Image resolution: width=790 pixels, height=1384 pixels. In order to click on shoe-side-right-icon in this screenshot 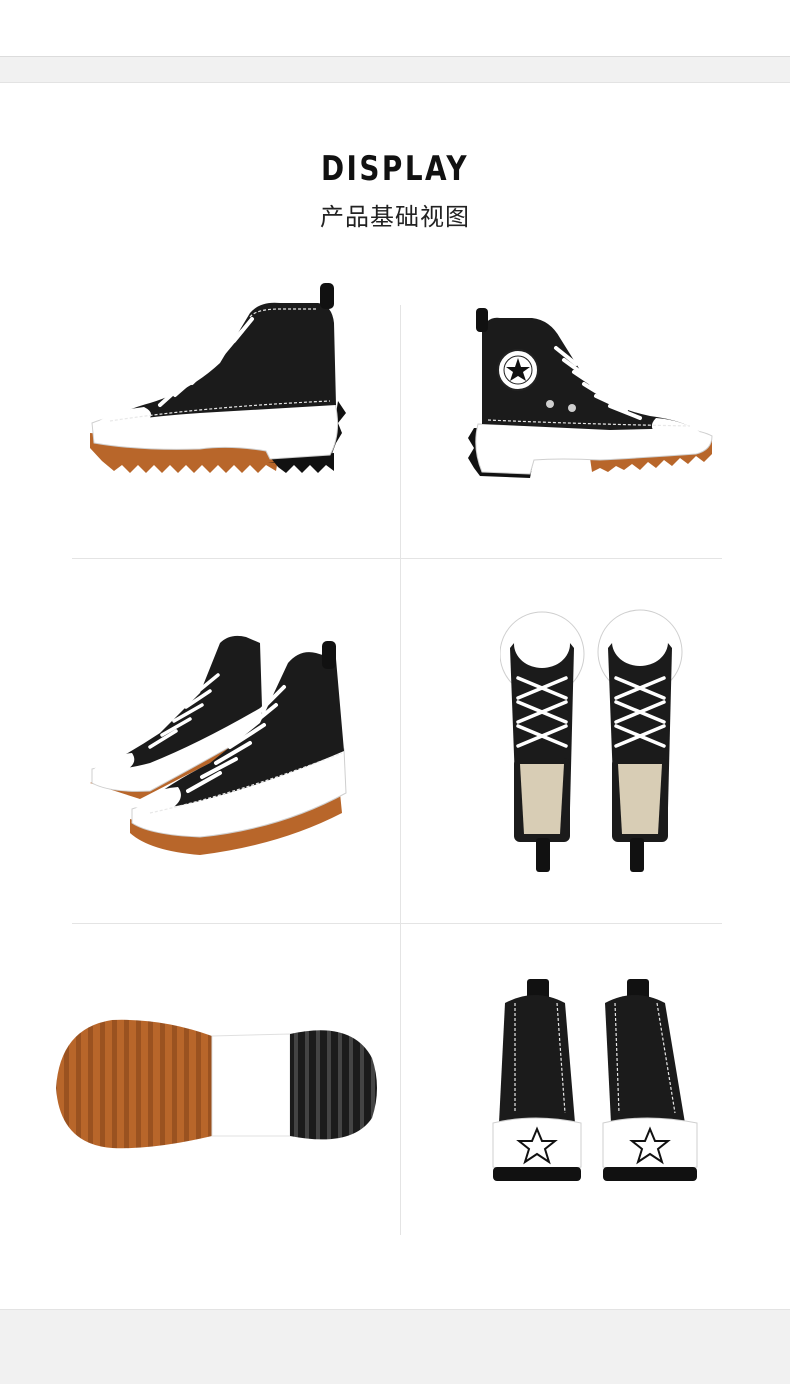, I will do `click(220, 393)`.